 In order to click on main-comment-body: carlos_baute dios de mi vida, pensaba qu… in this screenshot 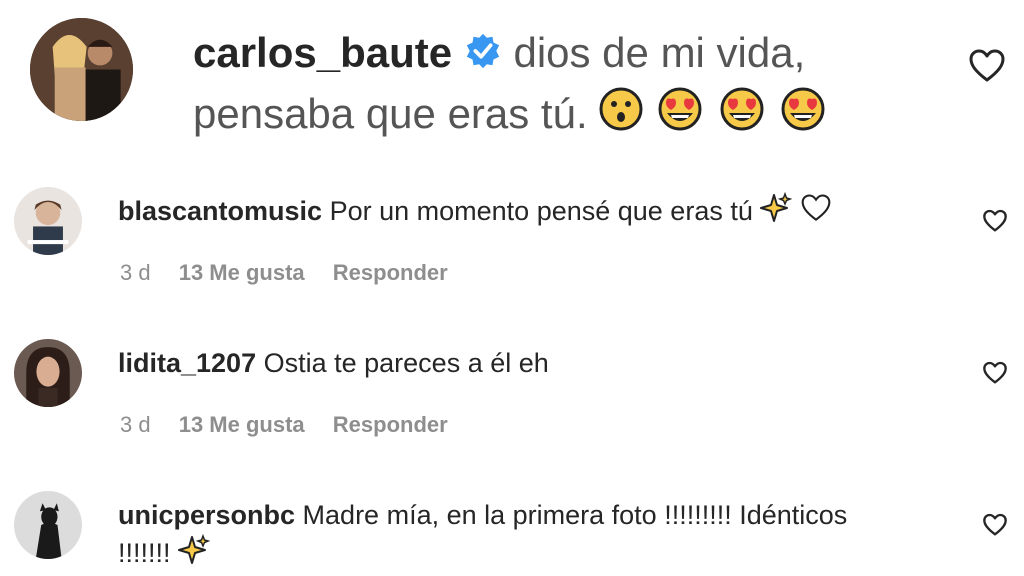, I will do `click(543, 85)`.